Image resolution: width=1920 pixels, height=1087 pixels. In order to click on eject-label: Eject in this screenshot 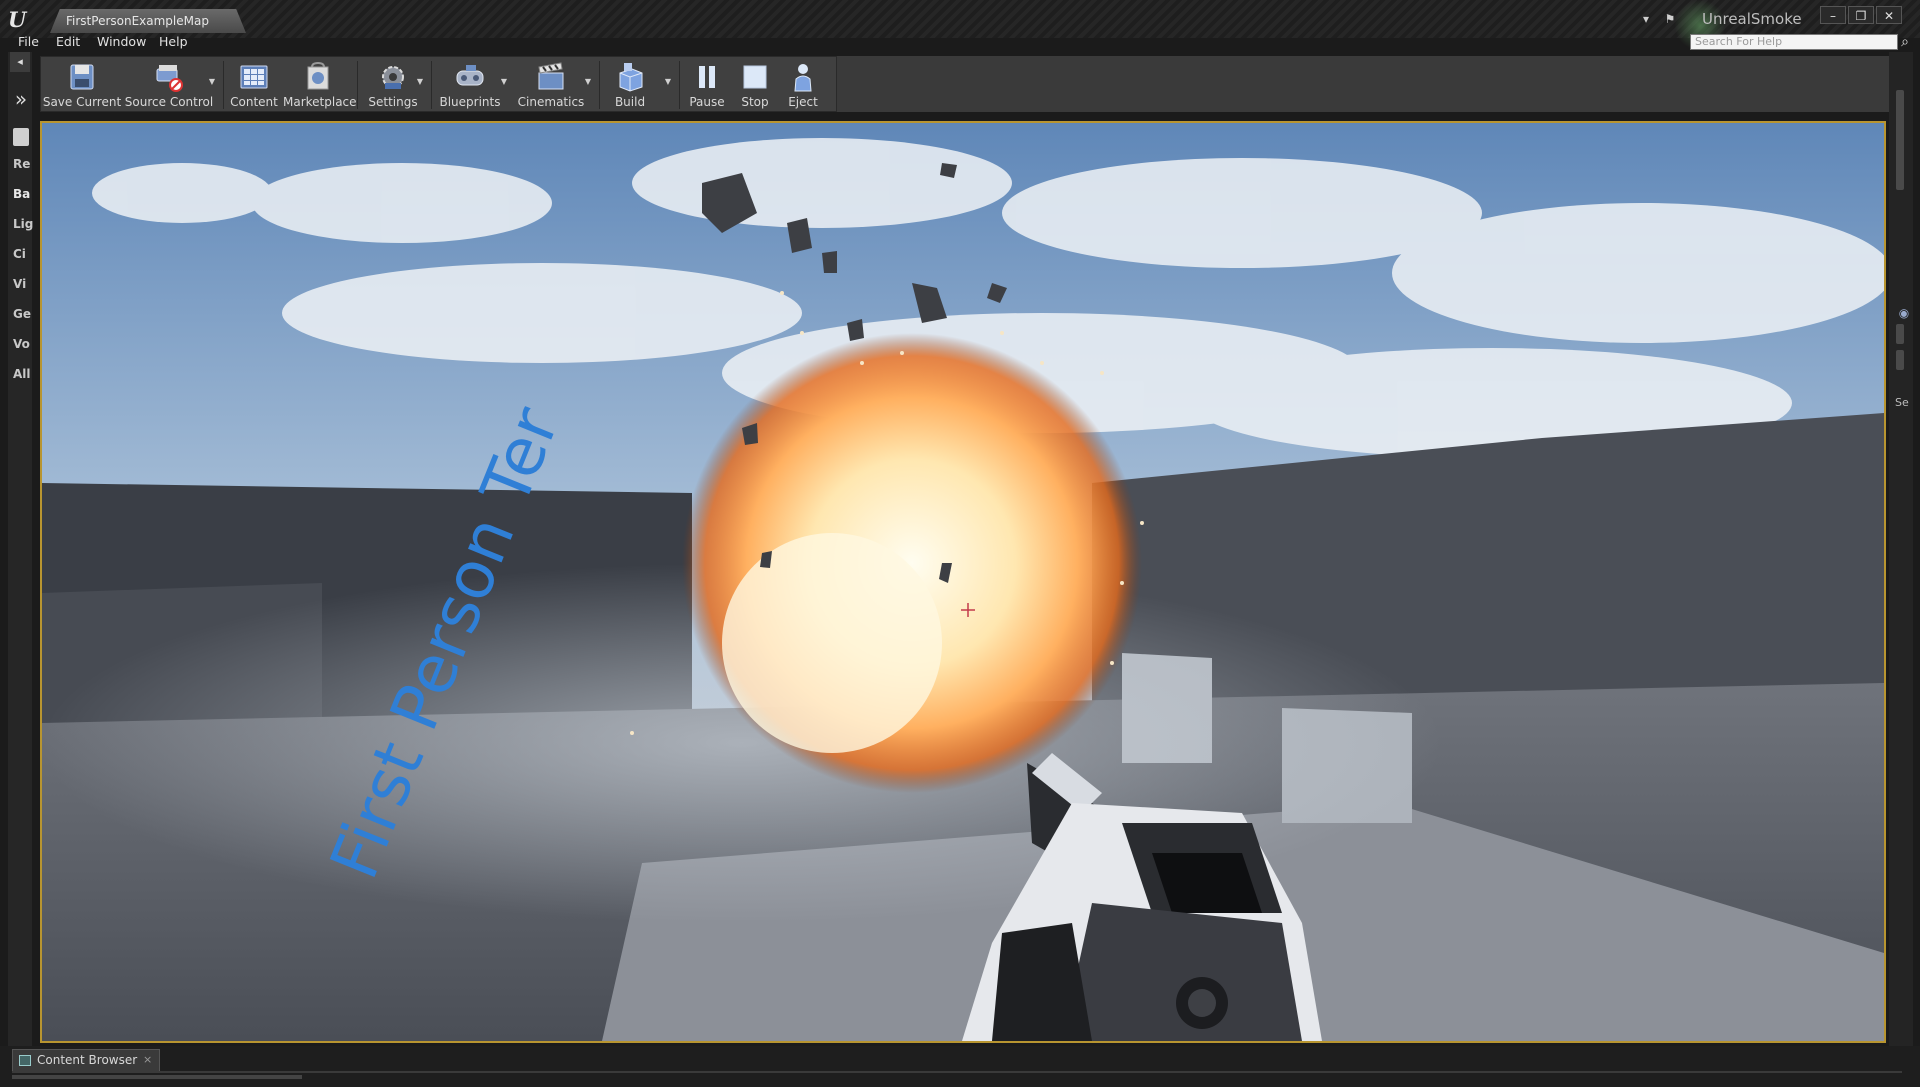, I will do `click(803, 102)`.